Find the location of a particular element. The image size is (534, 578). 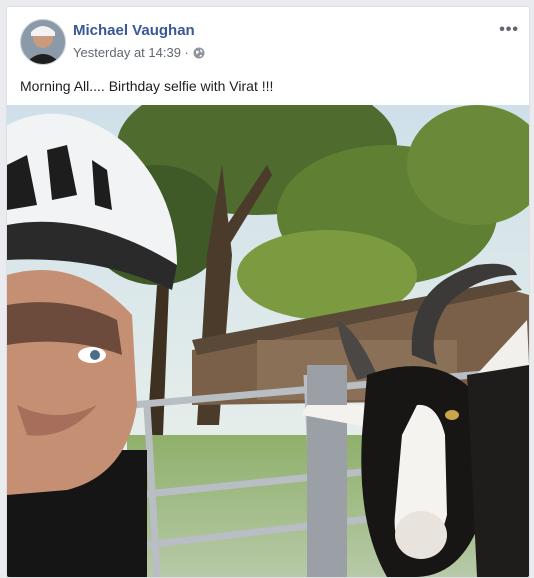

author-avatar is located at coordinates (43, 42).